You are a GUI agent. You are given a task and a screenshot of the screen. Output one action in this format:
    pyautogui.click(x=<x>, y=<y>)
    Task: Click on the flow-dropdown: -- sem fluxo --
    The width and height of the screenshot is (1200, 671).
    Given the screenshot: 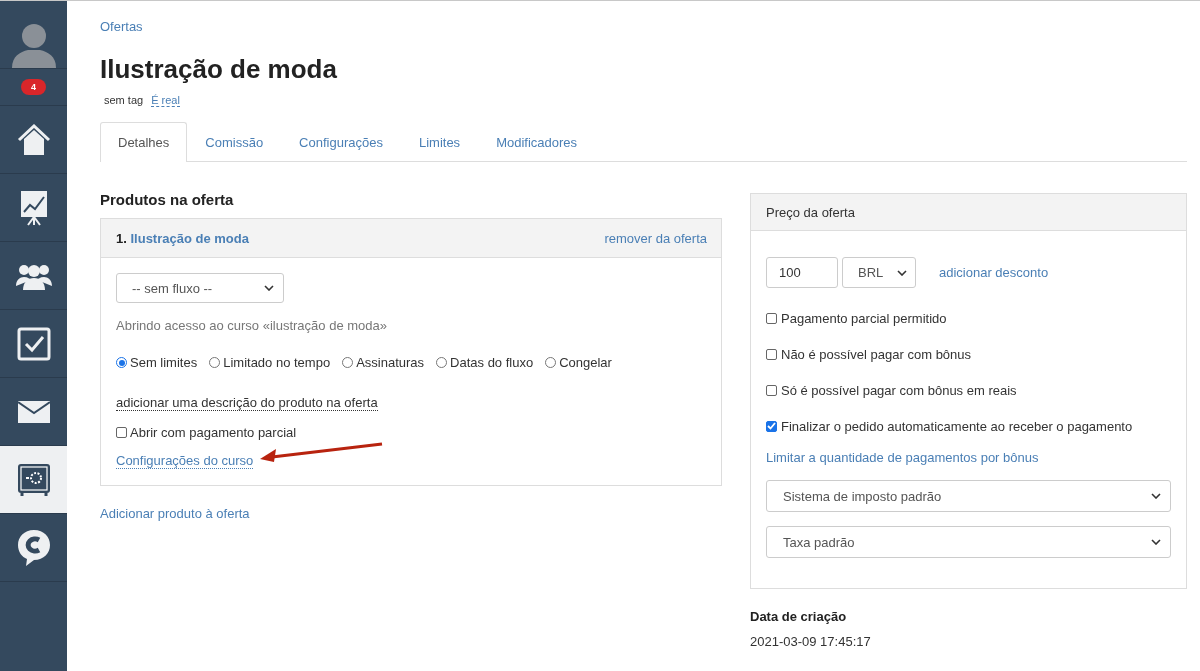 What is the action you would take?
    pyautogui.click(x=200, y=288)
    